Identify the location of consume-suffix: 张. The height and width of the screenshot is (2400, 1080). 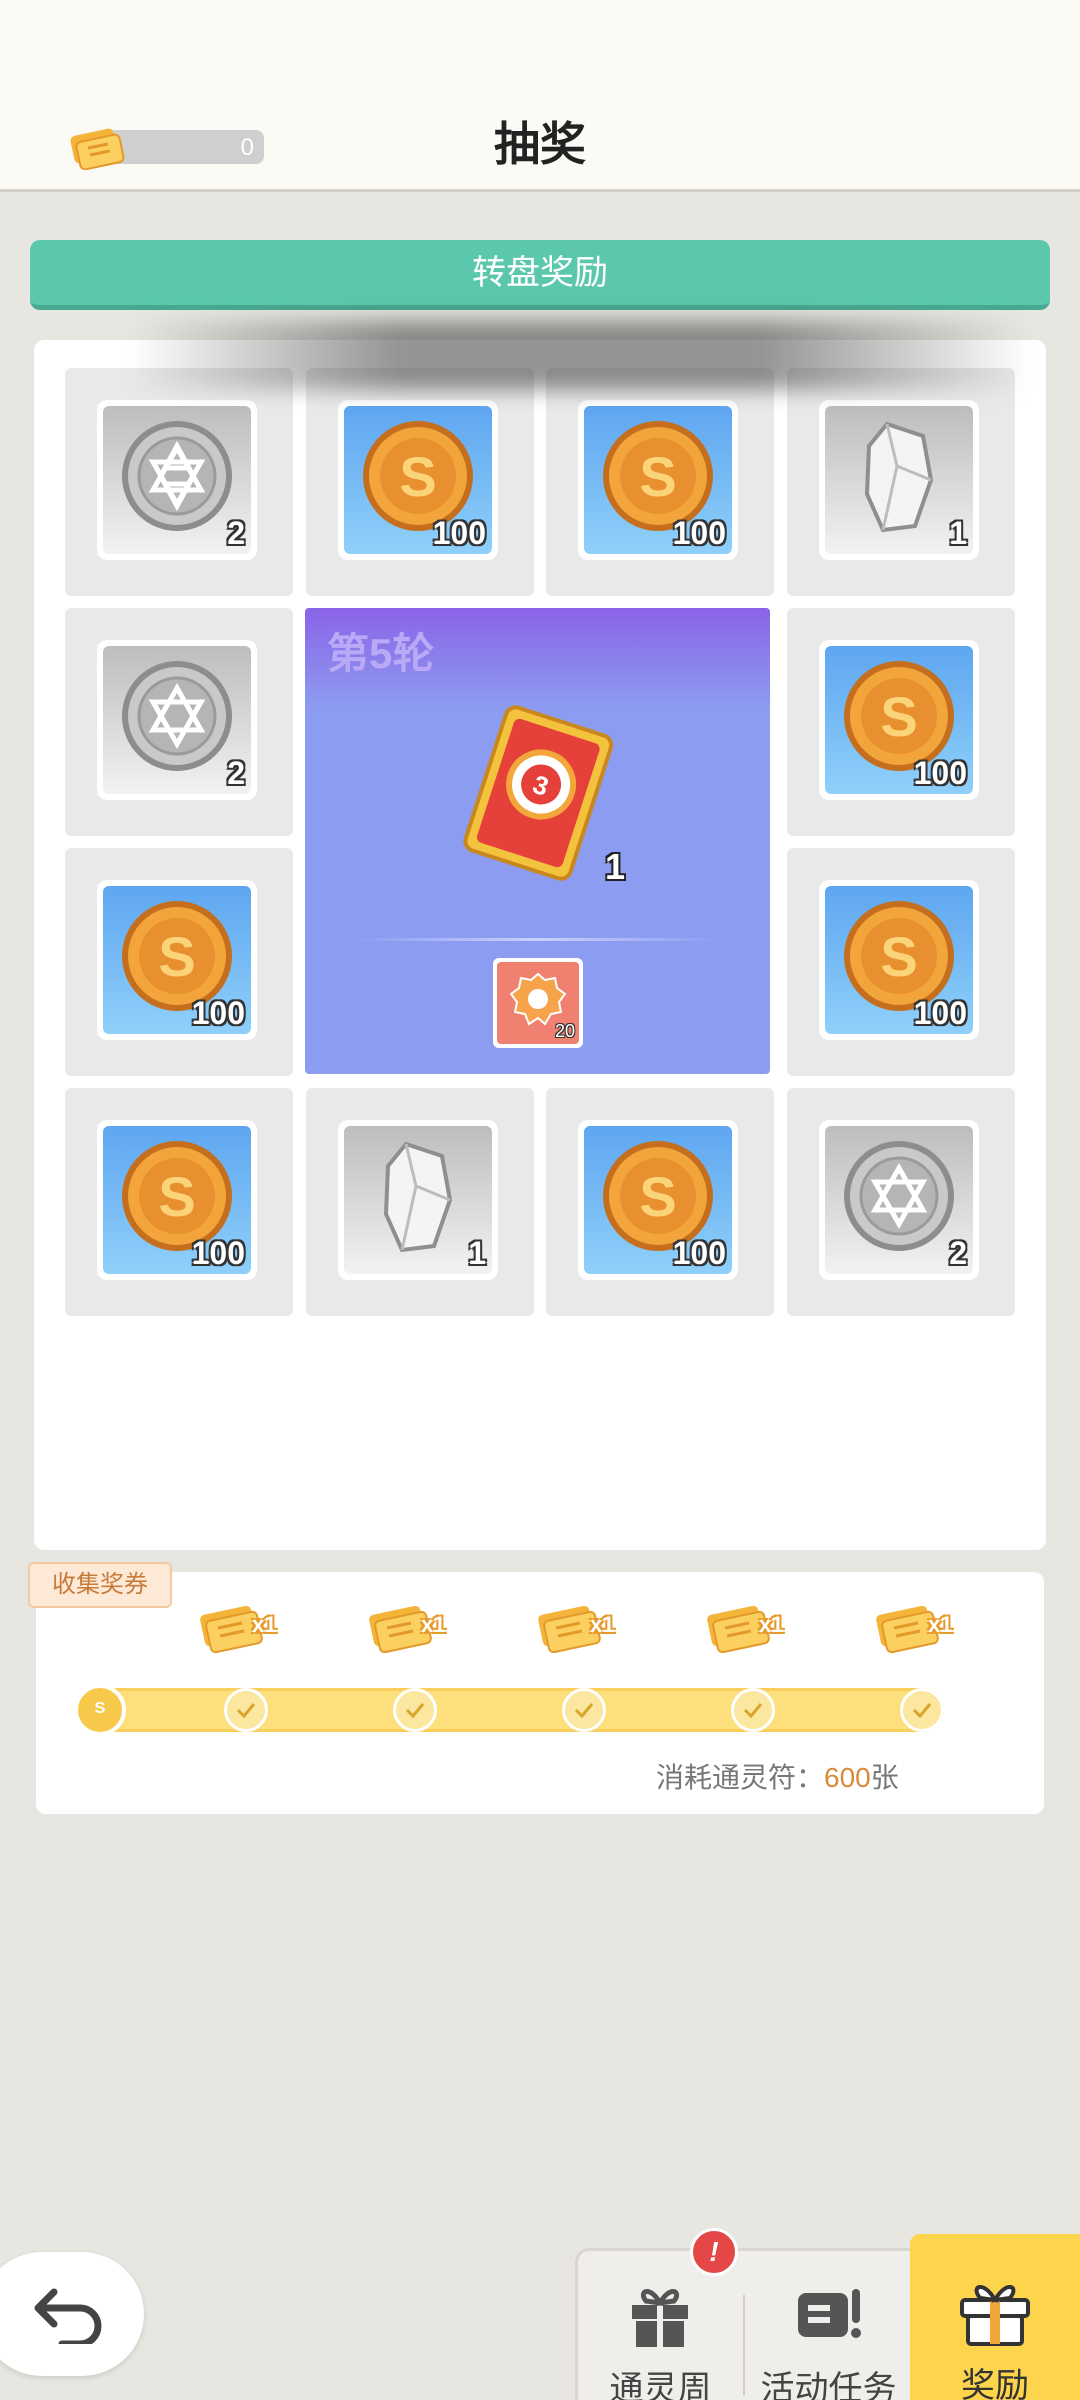
(884, 1777).